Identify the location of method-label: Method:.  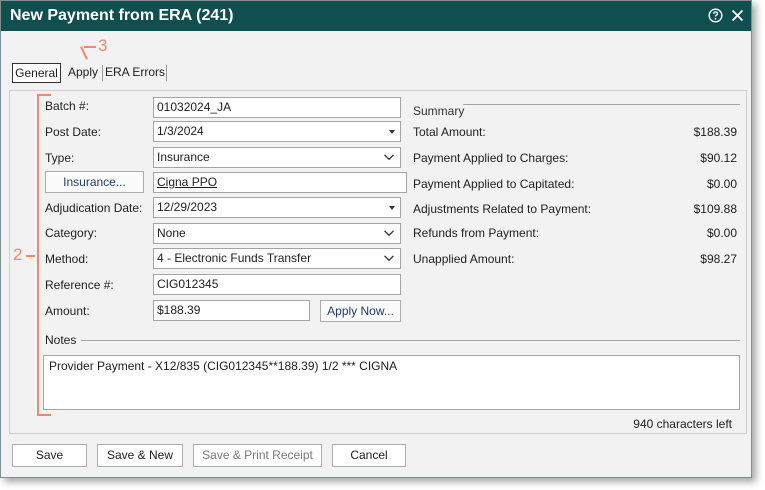
(67, 259).